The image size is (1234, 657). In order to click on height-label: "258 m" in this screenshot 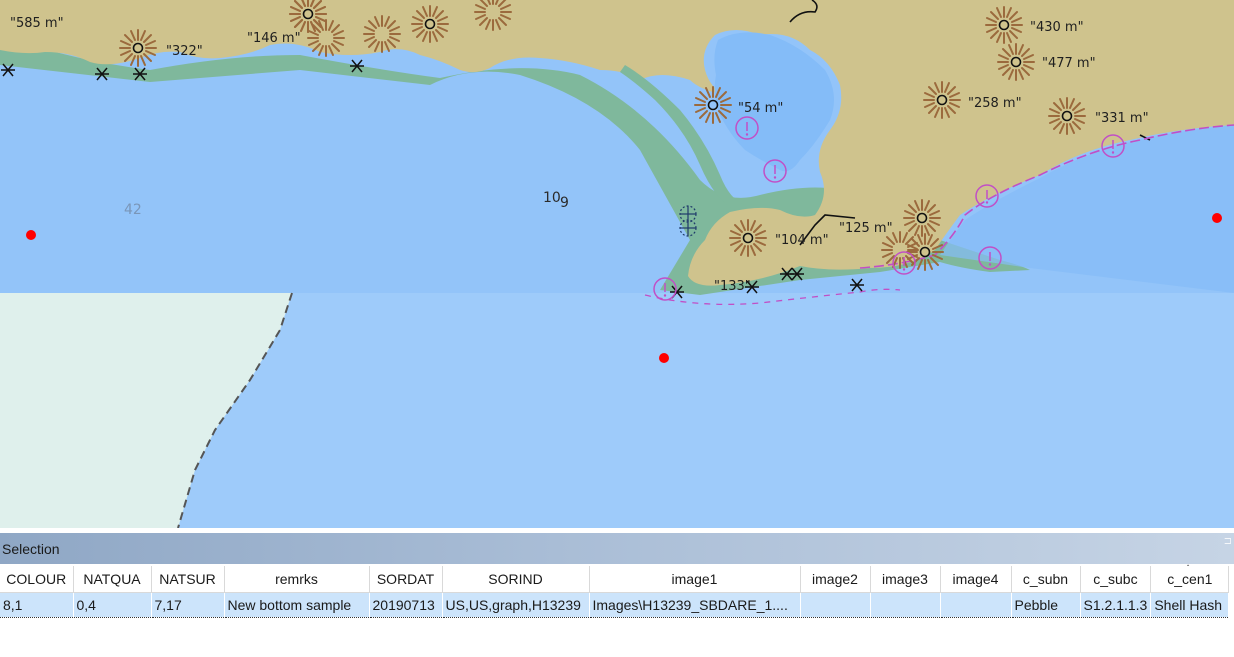, I will do `click(995, 103)`.